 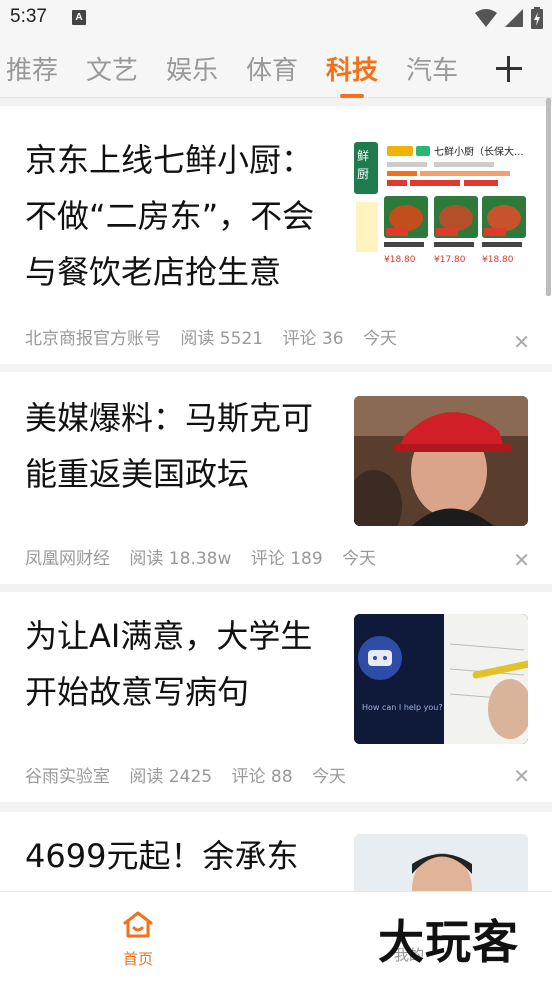 I want to click on article-card: 4699元起！余承东, so click(x=276, y=851).